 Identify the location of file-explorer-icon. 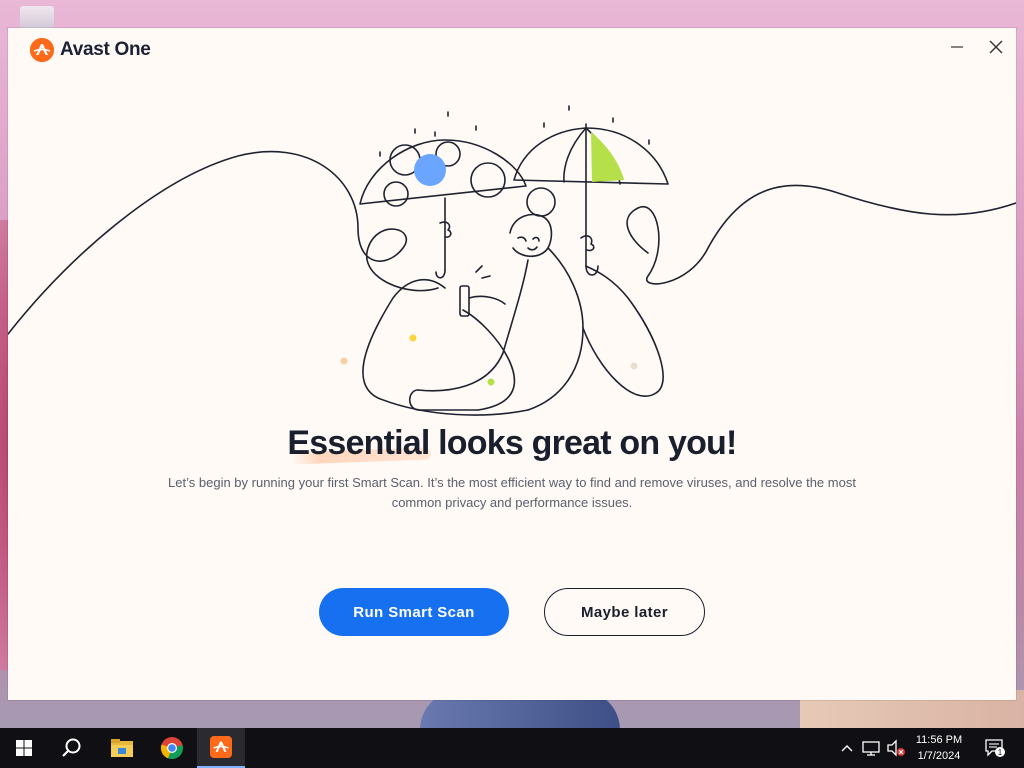
(122, 748).